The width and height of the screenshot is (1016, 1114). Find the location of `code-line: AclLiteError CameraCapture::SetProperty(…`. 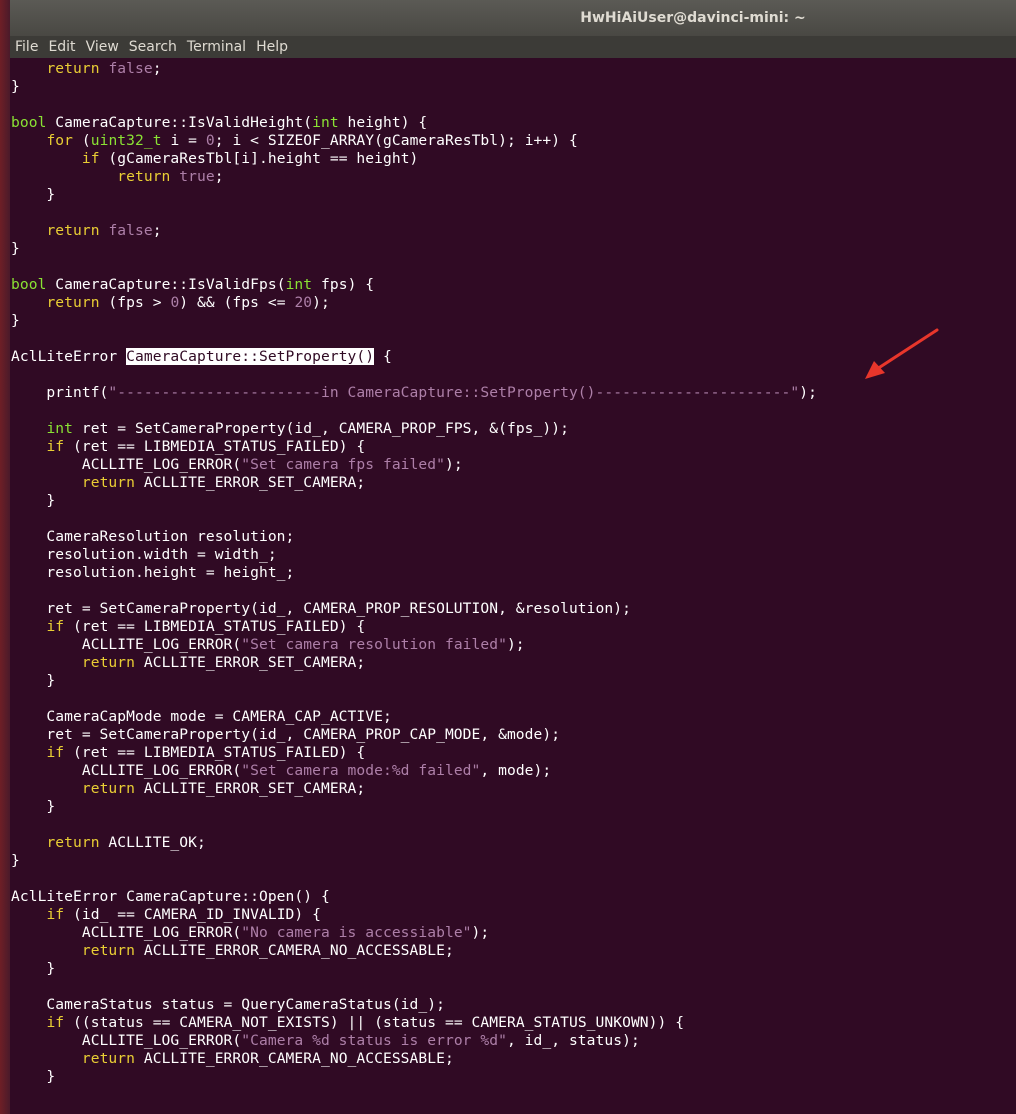

code-line: AclLiteError CameraCapture::SetProperty(… is located at coordinates (201, 357).